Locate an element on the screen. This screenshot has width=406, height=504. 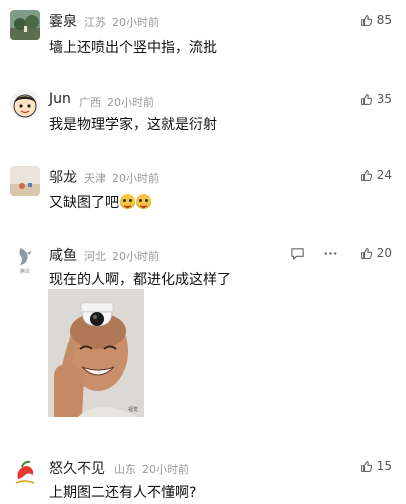
like-button: 85 is located at coordinates (376, 20).